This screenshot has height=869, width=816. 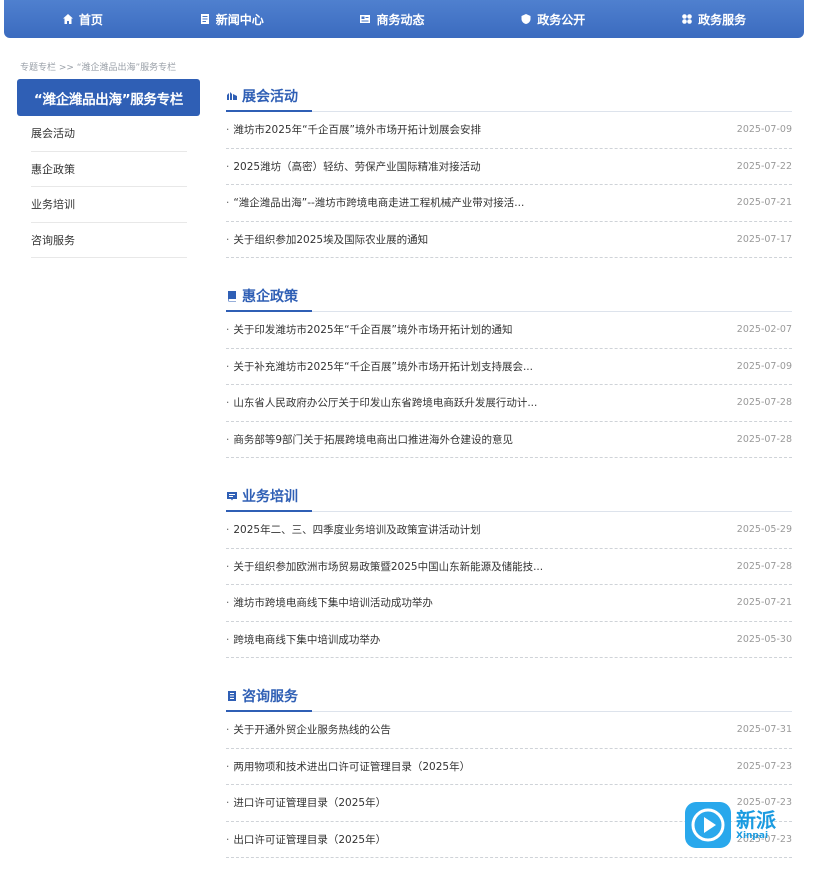 I want to click on xinpai-watermark-logo: 新派 Xinpai, so click(x=739, y=825).